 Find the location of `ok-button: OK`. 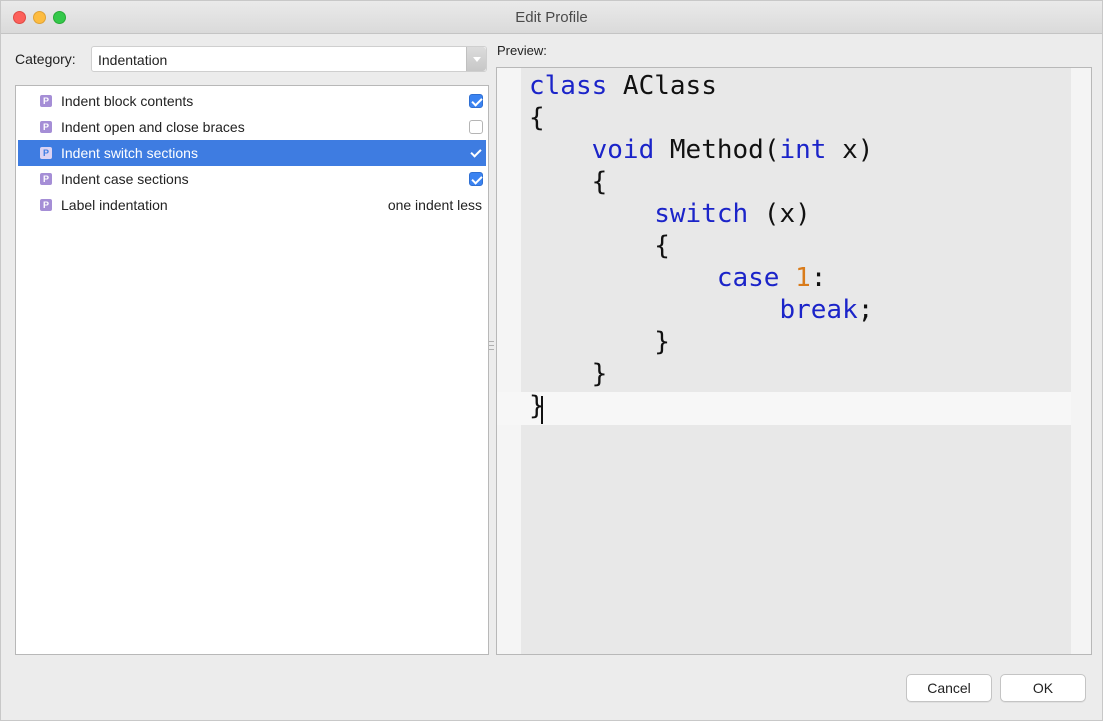

ok-button: OK is located at coordinates (1043, 688).